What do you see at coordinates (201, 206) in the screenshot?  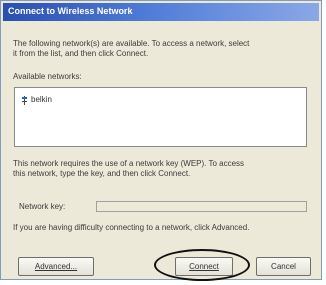 I see `network-key-field` at bounding box center [201, 206].